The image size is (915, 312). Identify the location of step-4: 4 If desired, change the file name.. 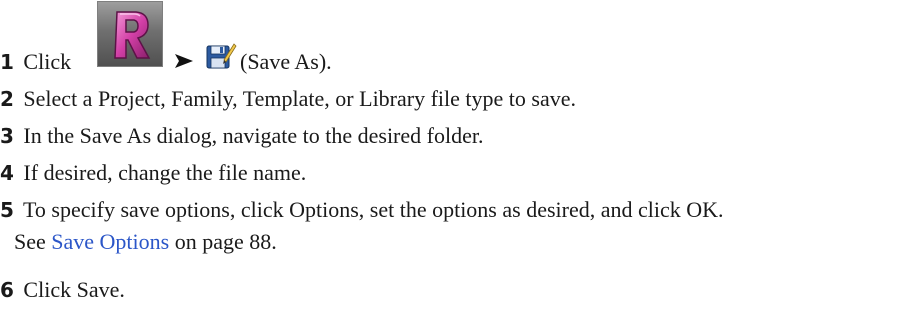
(153, 173).